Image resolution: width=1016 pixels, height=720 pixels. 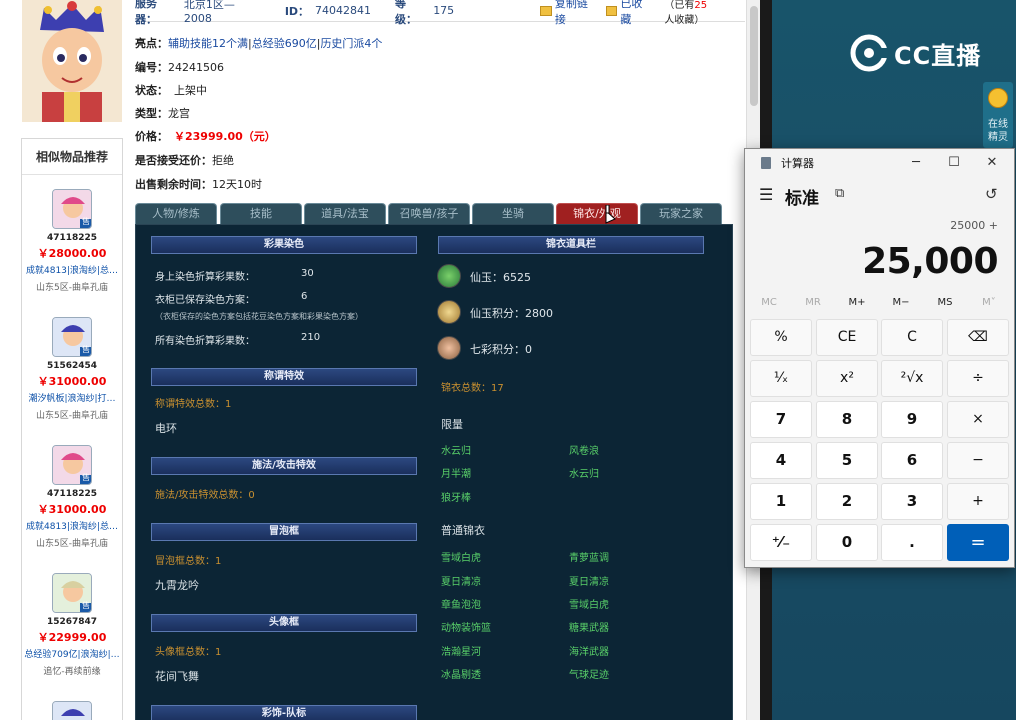 I want to click on tab-player-home: 玩家之家, so click(x=681, y=213).